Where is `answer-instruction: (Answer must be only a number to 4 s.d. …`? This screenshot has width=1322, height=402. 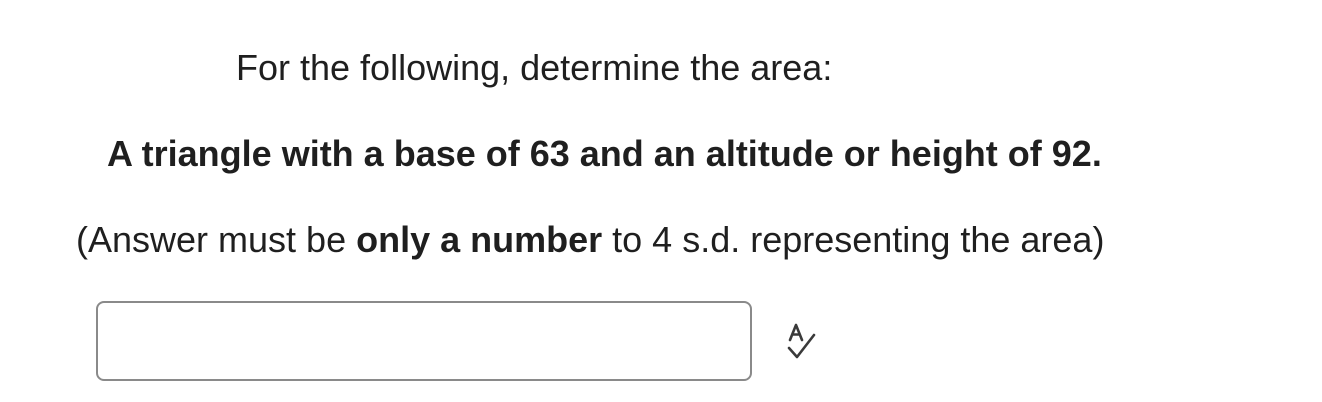
answer-instruction: (Answer must be only a number to 4 s.d. … is located at coordinates (590, 240).